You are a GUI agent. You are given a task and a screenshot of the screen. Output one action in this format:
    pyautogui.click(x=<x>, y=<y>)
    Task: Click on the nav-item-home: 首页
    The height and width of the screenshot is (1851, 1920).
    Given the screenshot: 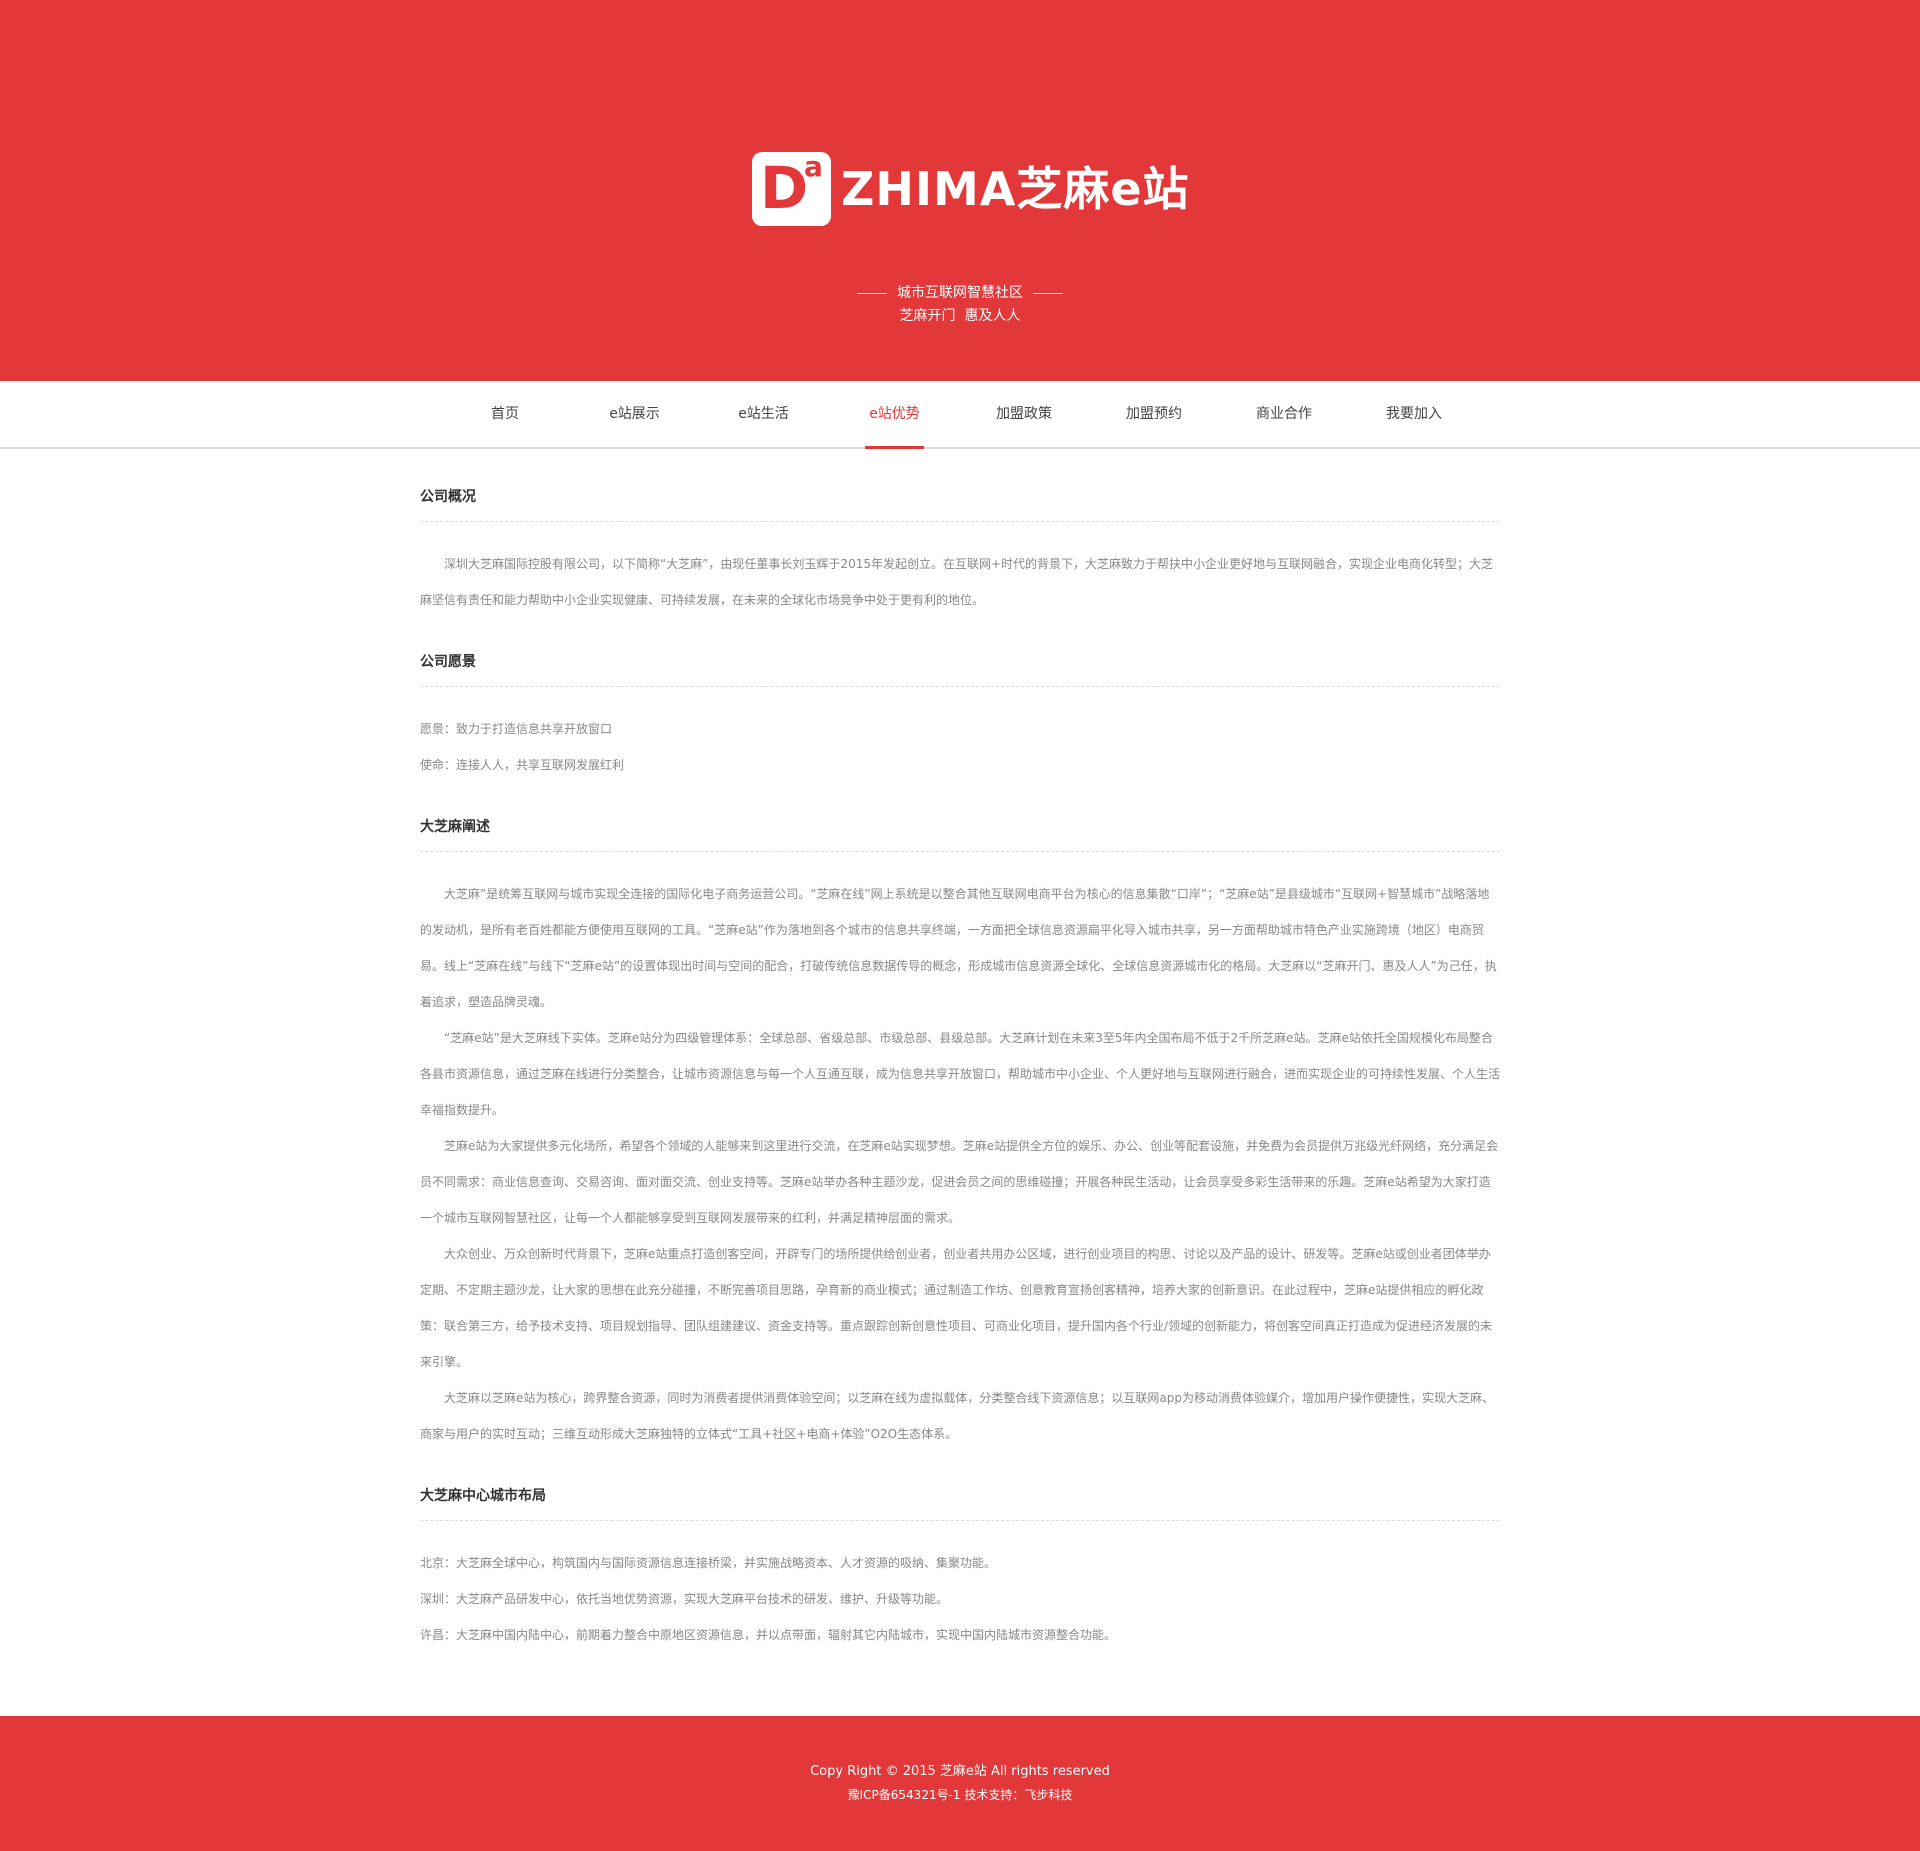 What is the action you would take?
    pyautogui.click(x=505, y=414)
    